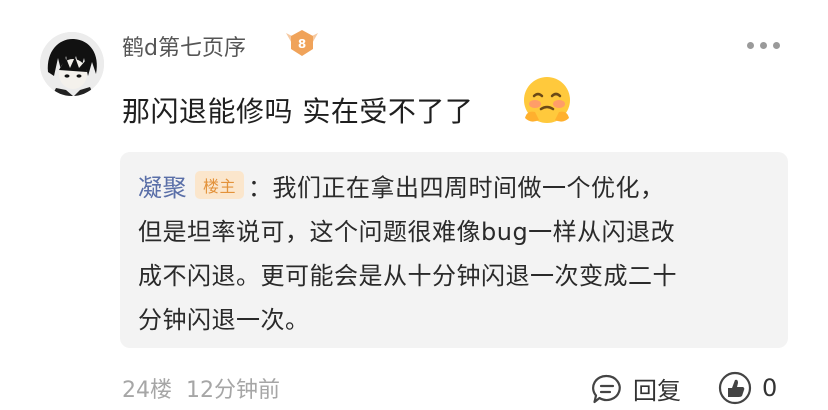  What do you see at coordinates (407, 232) in the screenshot?
I see `reply-line-2: 但是坦率说可，这个问题很难像bug一样从闪退改` at bounding box center [407, 232].